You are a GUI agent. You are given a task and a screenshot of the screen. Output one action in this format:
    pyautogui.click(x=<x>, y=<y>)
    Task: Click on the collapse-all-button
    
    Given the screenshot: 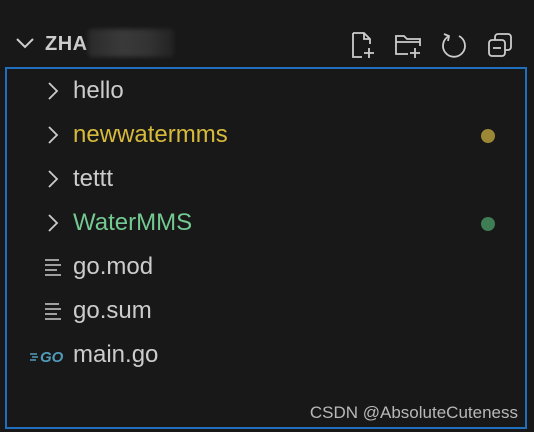 What is the action you would take?
    pyautogui.click(x=500, y=45)
    